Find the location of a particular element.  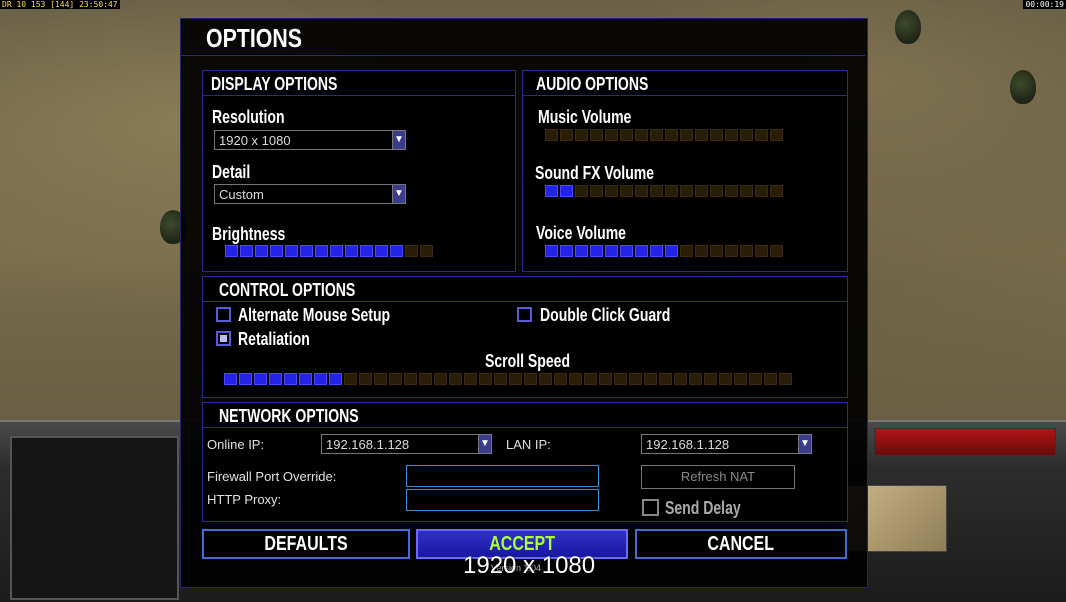

retaliation-checkbox is located at coordinates (223, 338).